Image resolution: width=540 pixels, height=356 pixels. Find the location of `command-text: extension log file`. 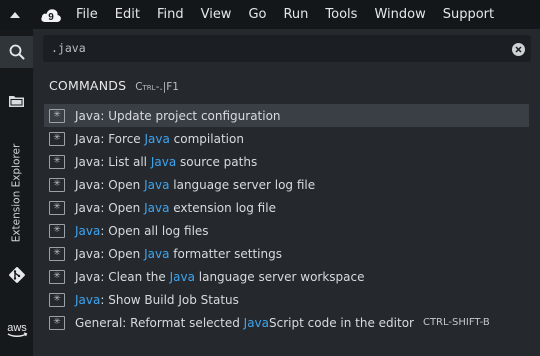

command-text: extension log file is located at coordinates (222, 207).